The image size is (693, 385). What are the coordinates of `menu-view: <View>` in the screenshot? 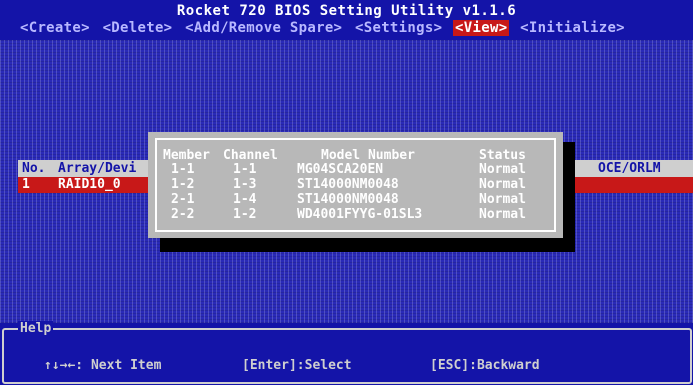 It's located at (481, 28).